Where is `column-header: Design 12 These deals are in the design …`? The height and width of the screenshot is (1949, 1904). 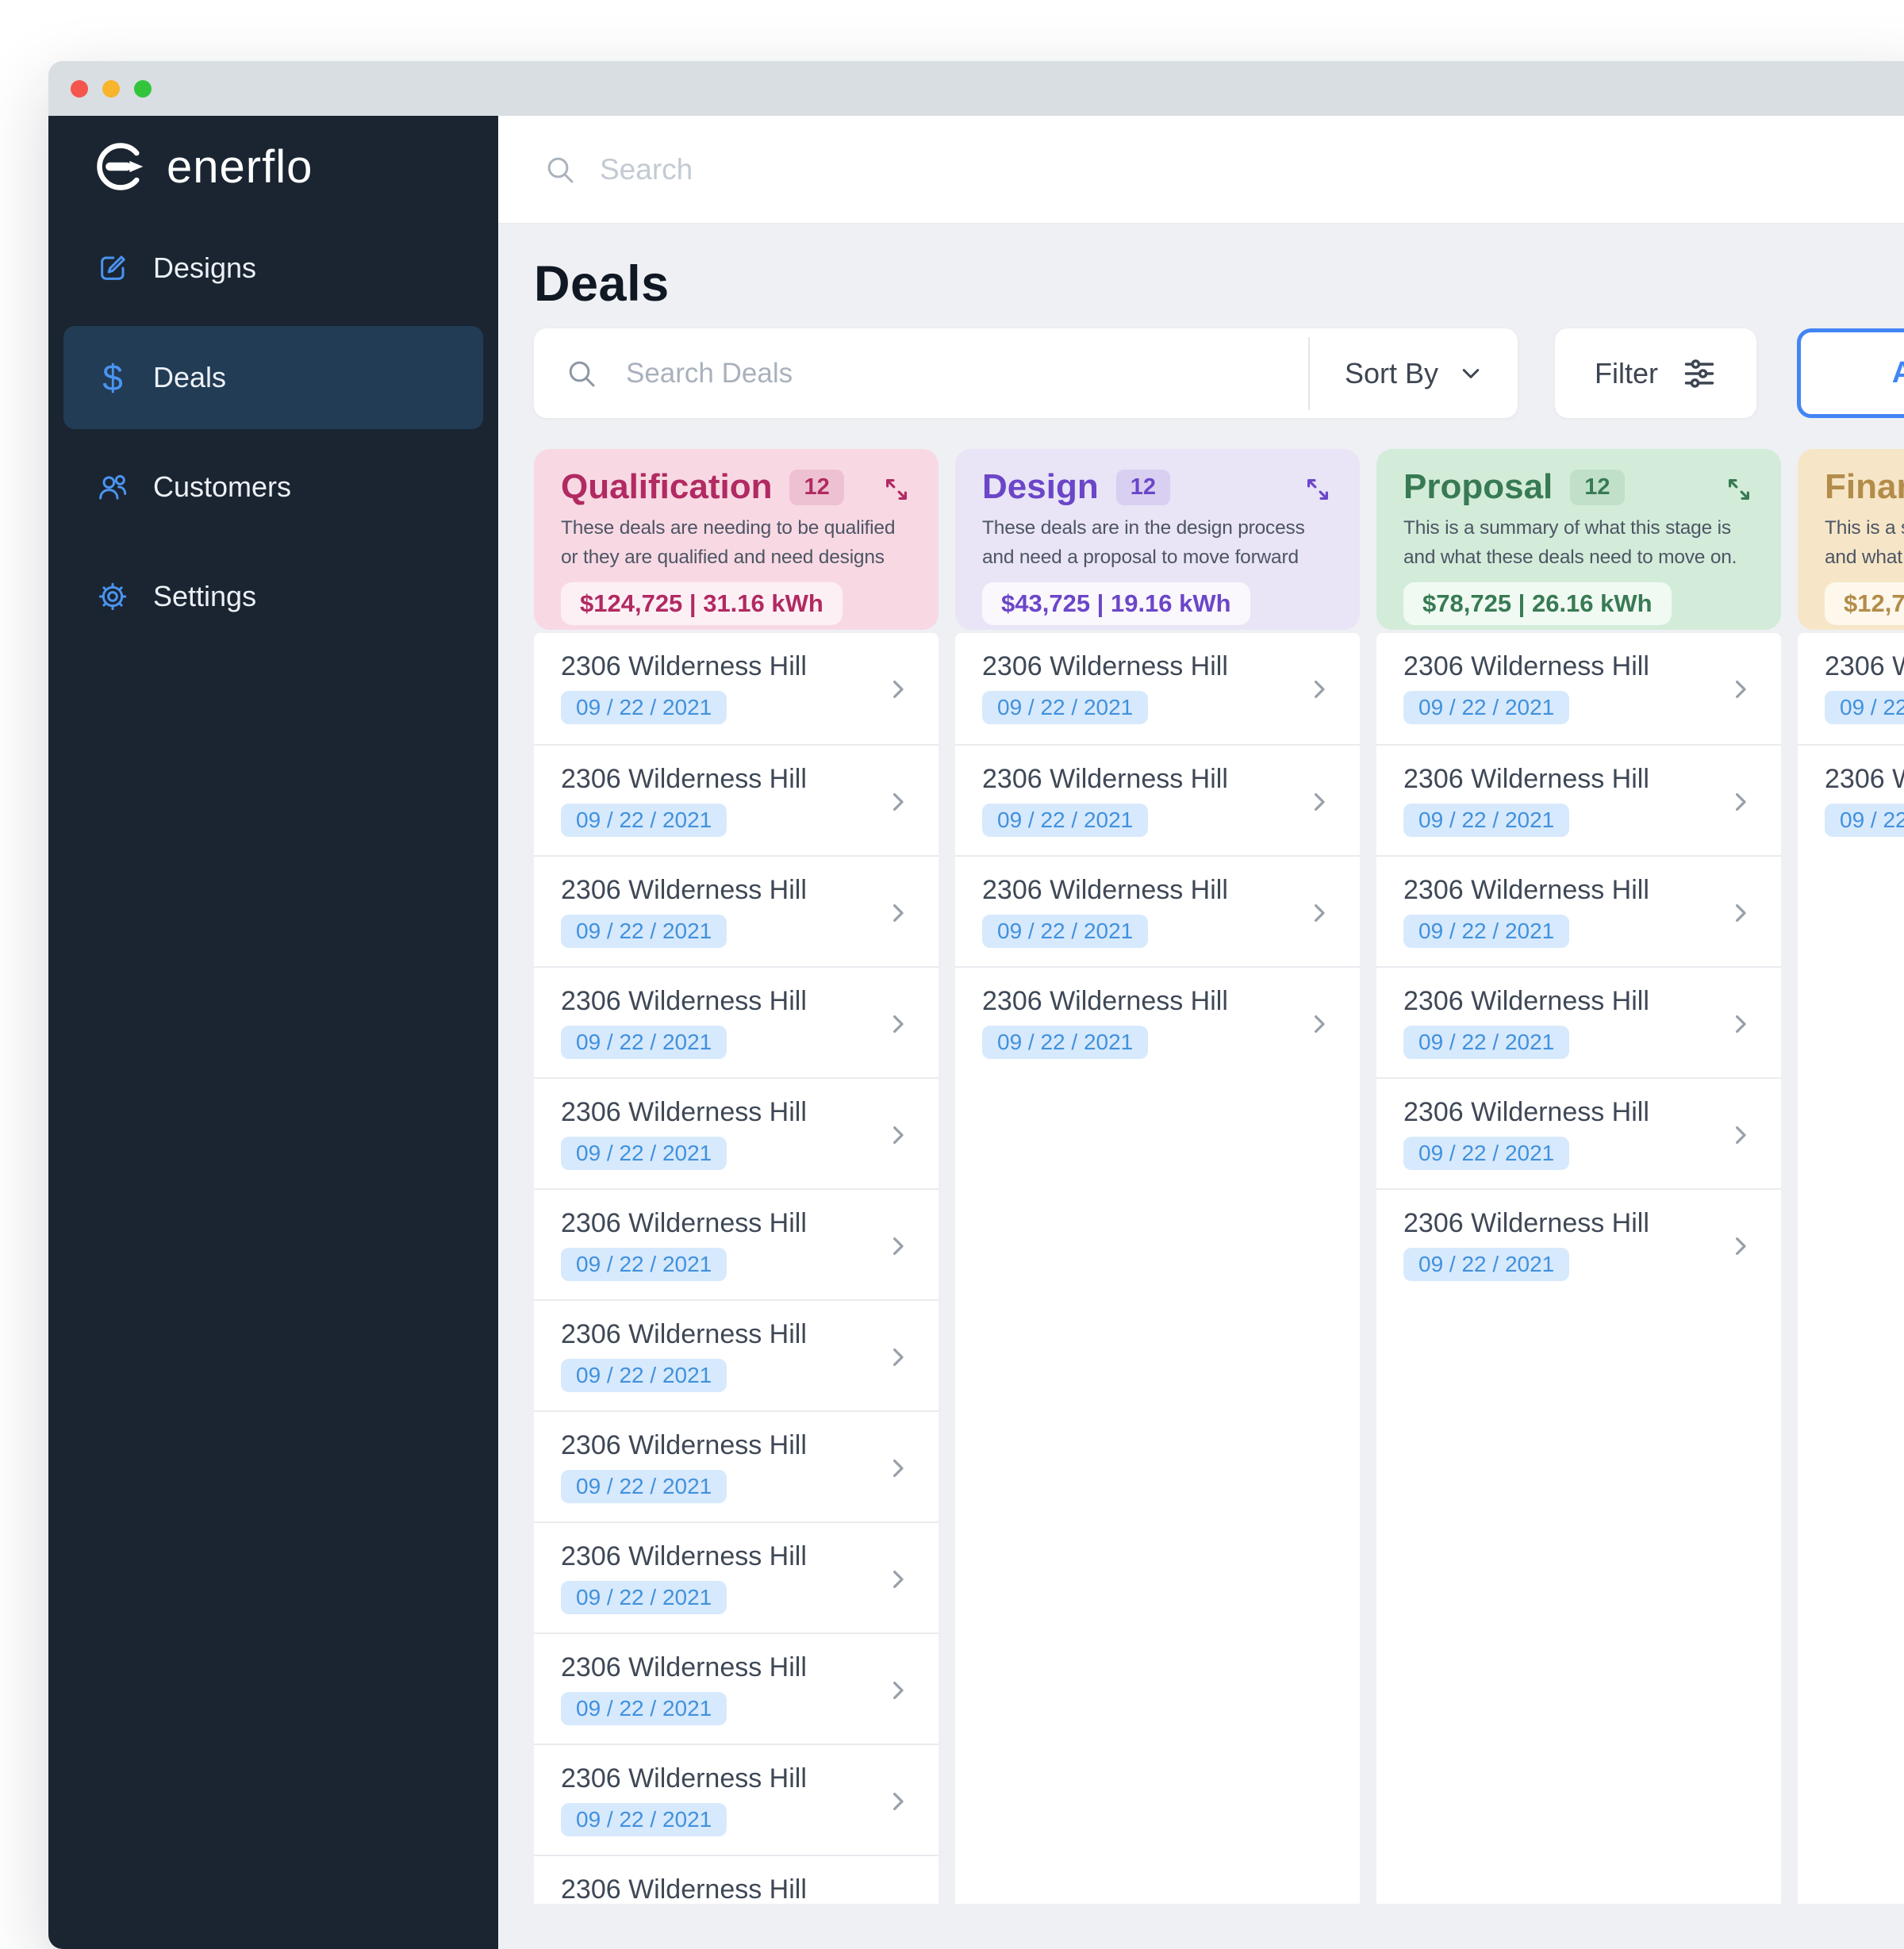
column-header: Design 12 These deals are in the design … is located at coordinates (1157, 539).